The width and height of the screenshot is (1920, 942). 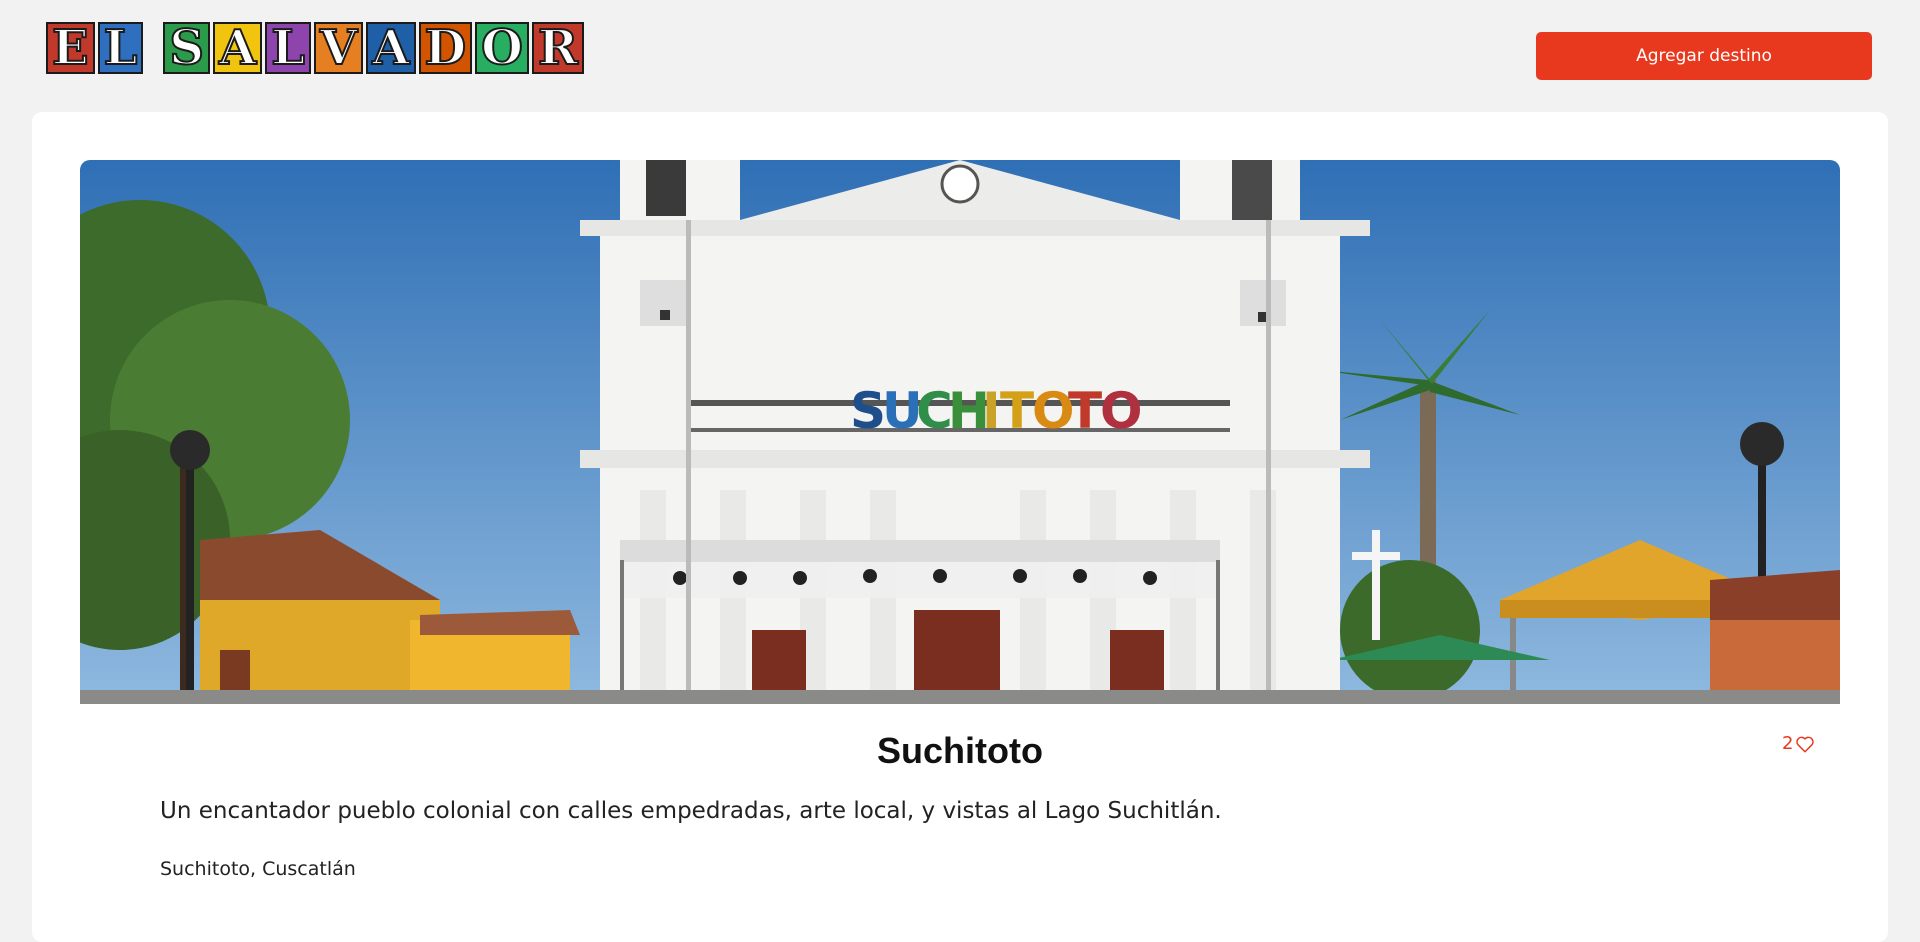 What do you see at coordinates (238, 48) in the screenshot?
I see `logo-letter-a: A` at bounding box center [238, 48].